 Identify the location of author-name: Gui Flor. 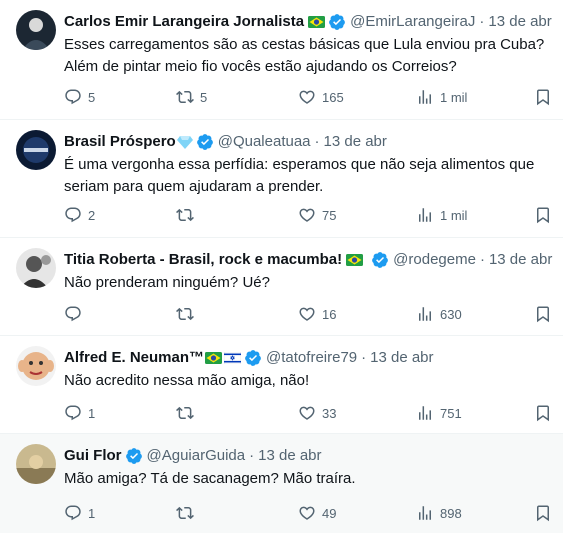
(93, 456).